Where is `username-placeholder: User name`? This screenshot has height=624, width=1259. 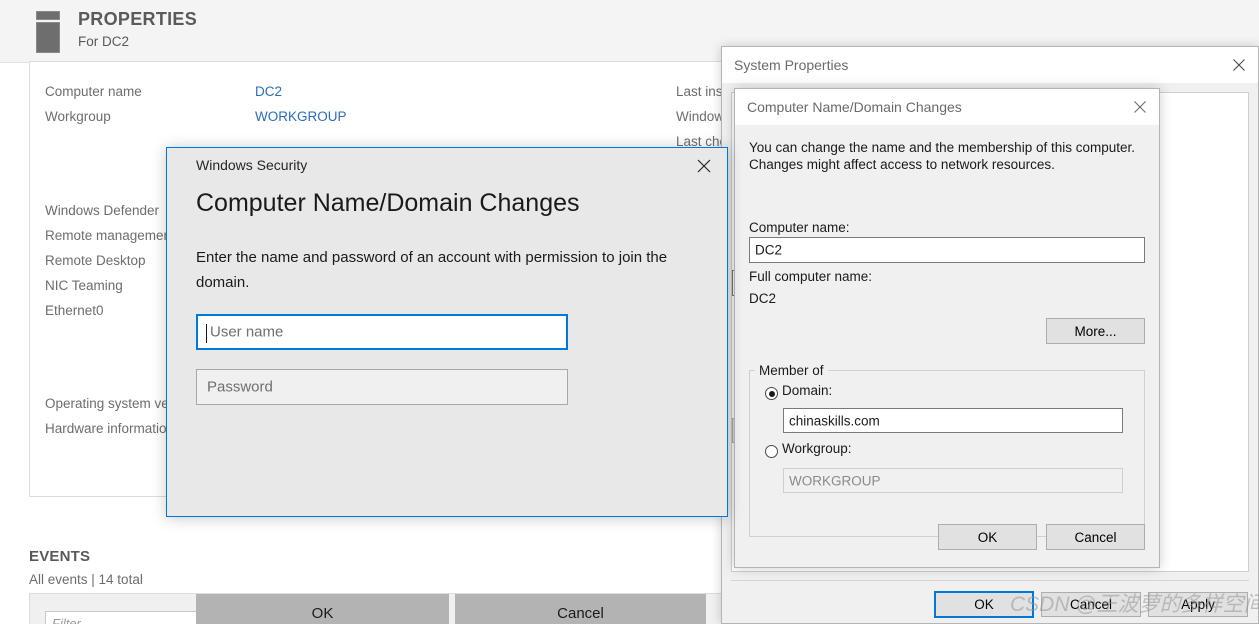
username-placeholder: User name is located at coordinates (247, 332).